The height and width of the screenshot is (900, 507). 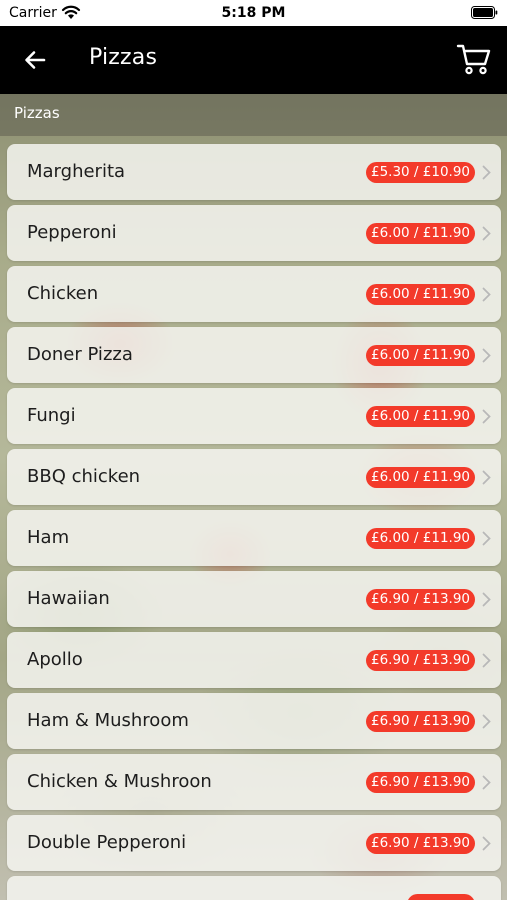 What do you see at coordinates (63, 293) in the screenshot?
I see `item-name: Chicken` at bounding box center [63, 293].